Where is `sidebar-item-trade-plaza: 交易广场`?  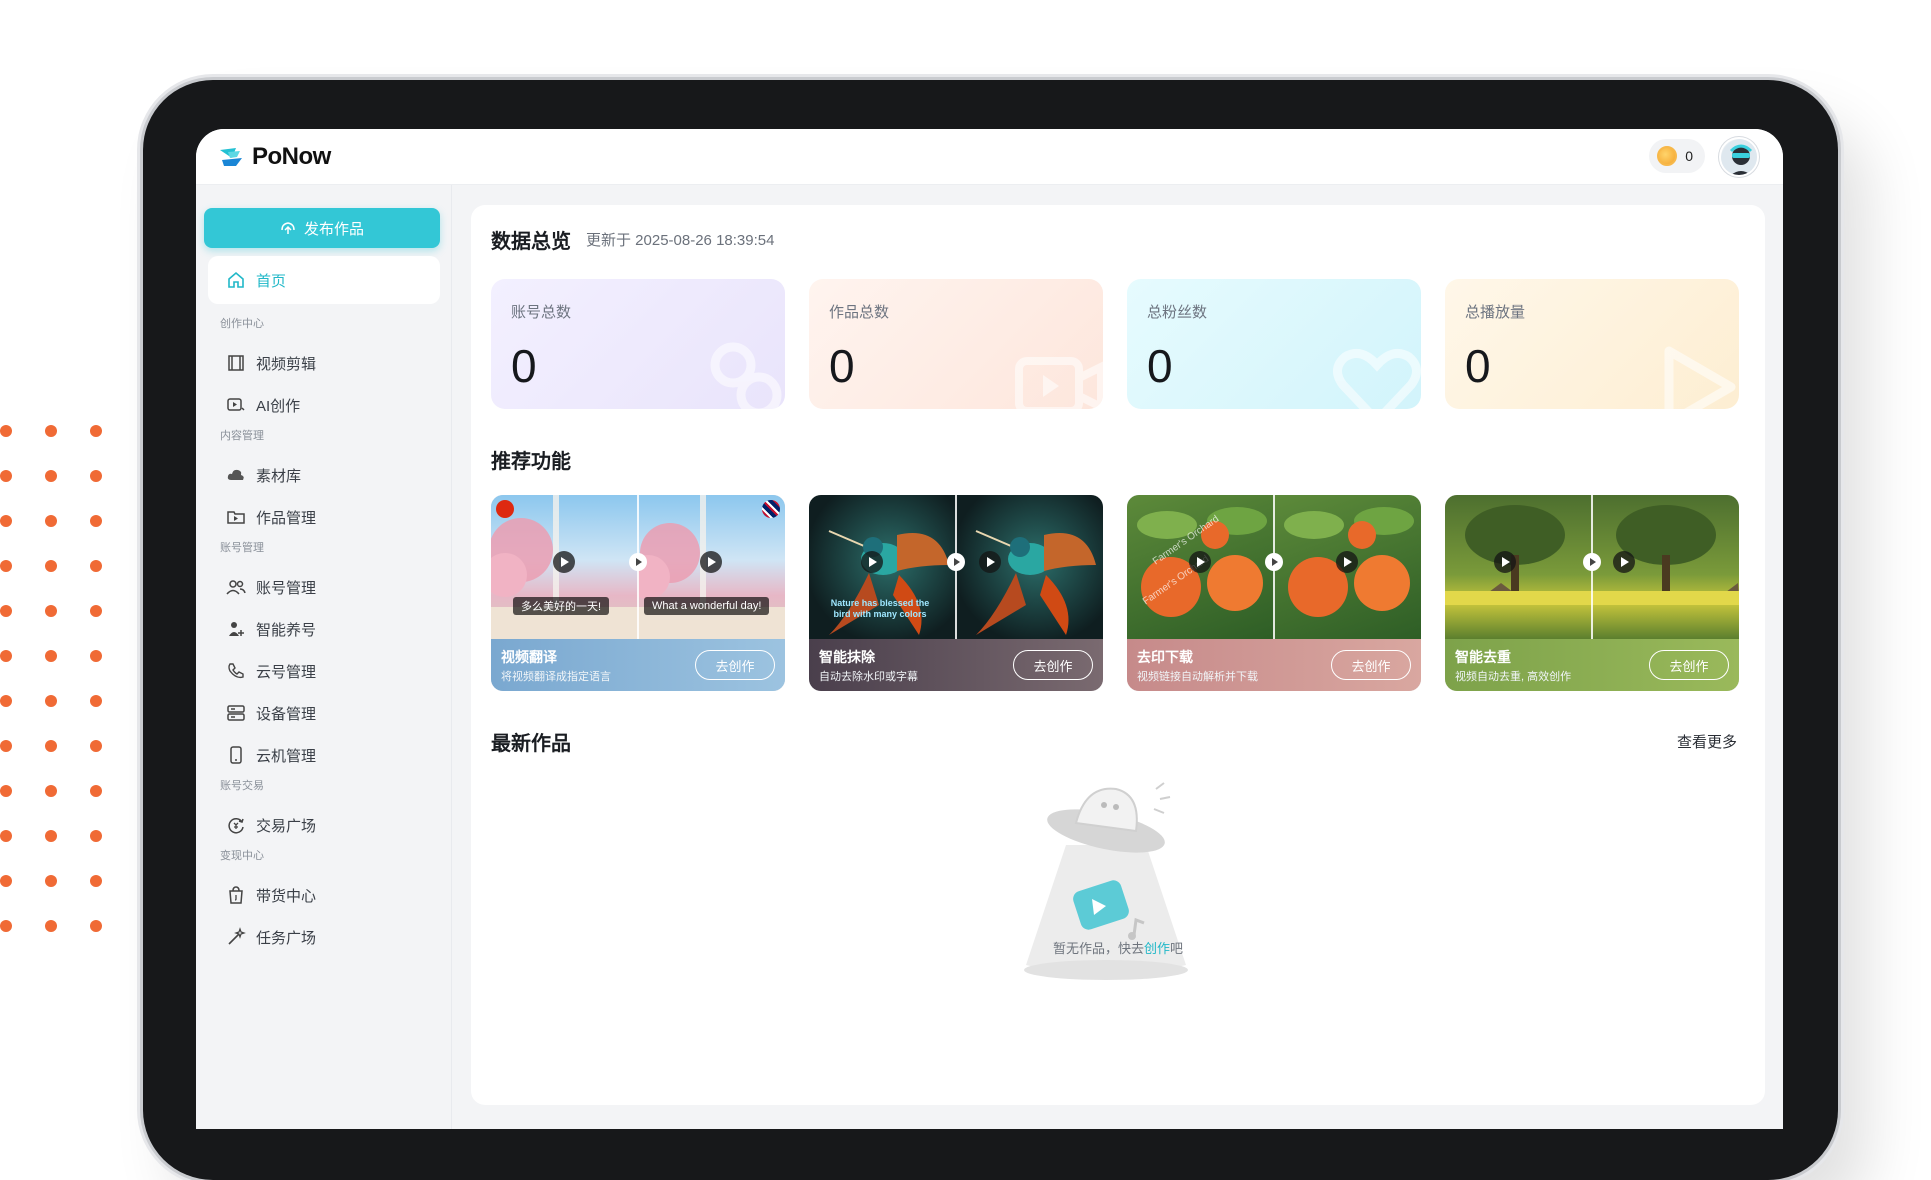 sidebar-item-trade-plaza: 交易广场 is located at coordinates (324, 825).